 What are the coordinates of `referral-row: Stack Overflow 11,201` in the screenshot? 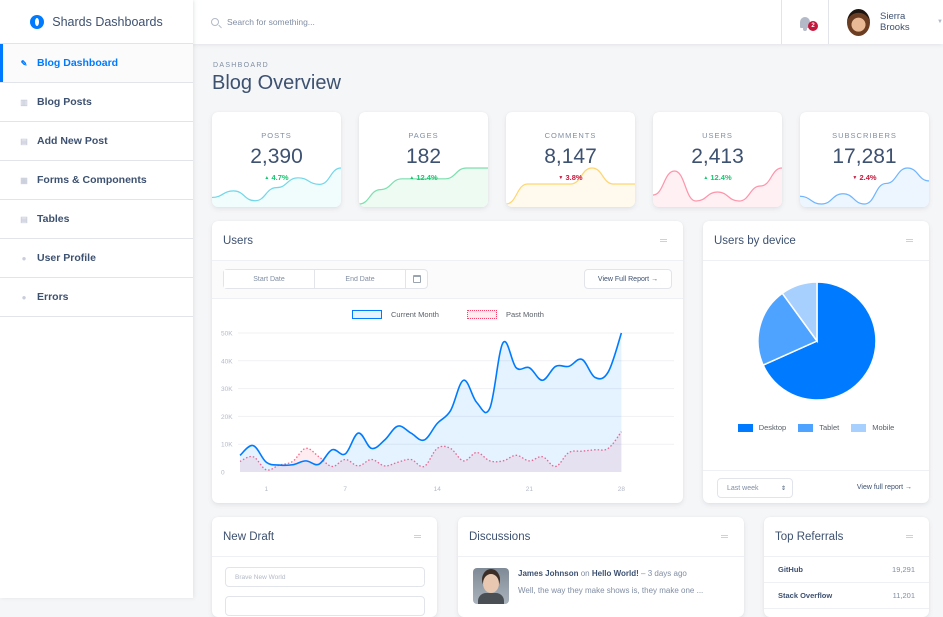 It's located at (846, 596).